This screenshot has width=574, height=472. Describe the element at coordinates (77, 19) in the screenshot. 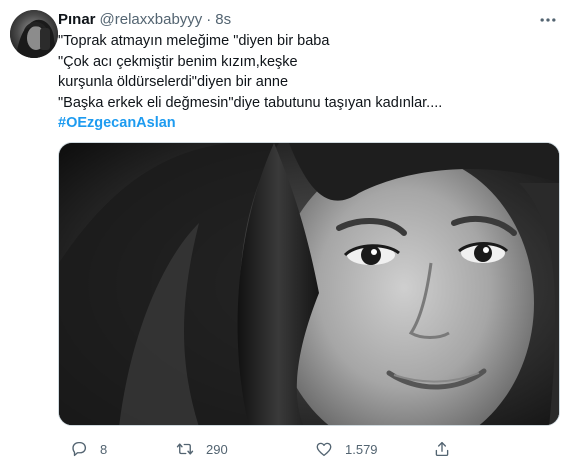

I see `display-name: Pınar` at that location.